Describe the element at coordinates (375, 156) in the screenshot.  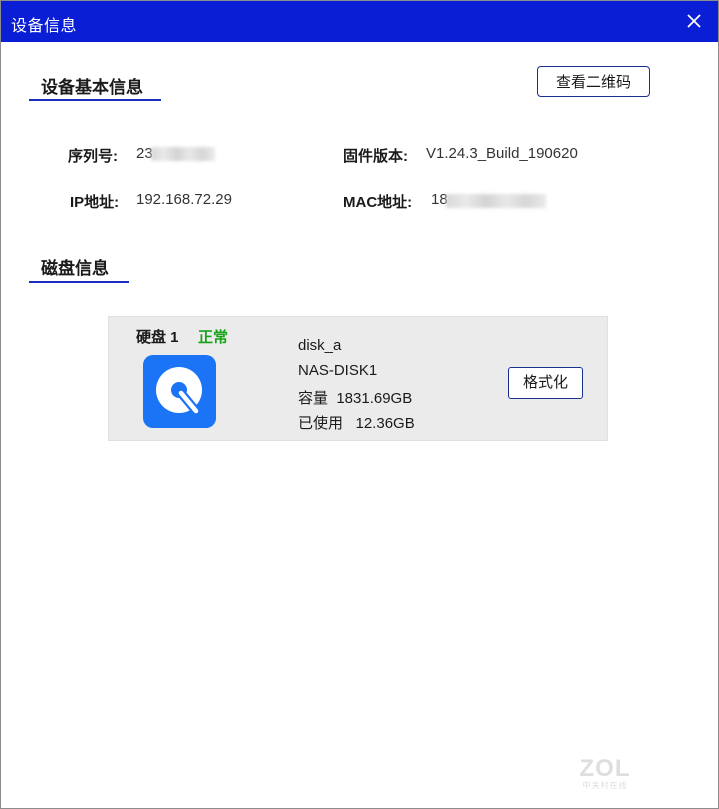
I see `firmware-label: 固件版本:` at that location.